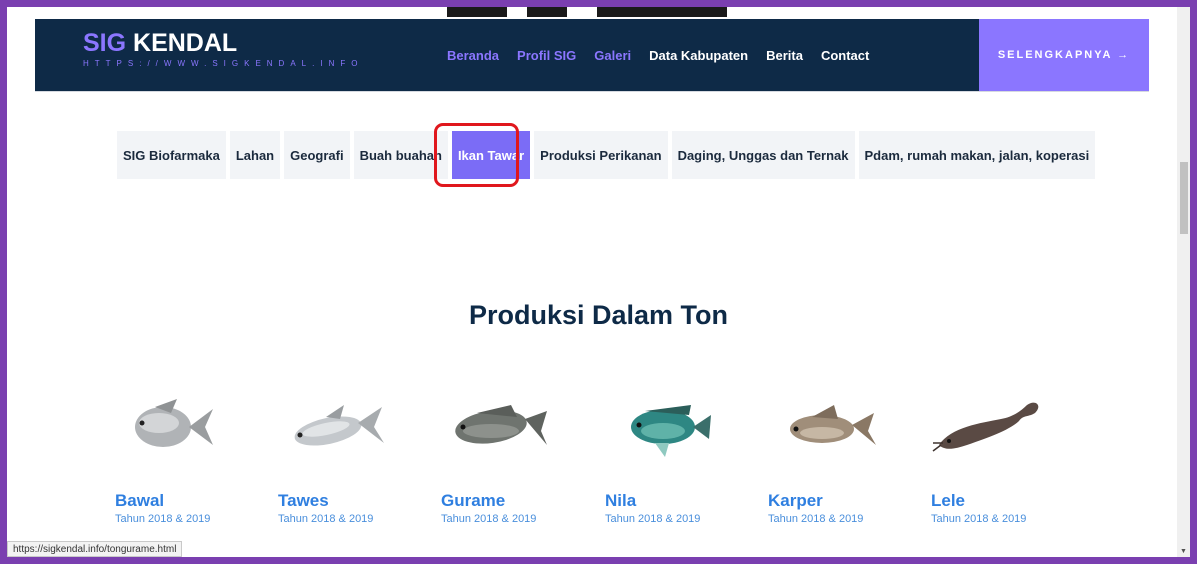 The height and width of the screenshot is (564, 1197). I want to click on nav-link-profil-sig: Profil SIG, so click(546, 55).